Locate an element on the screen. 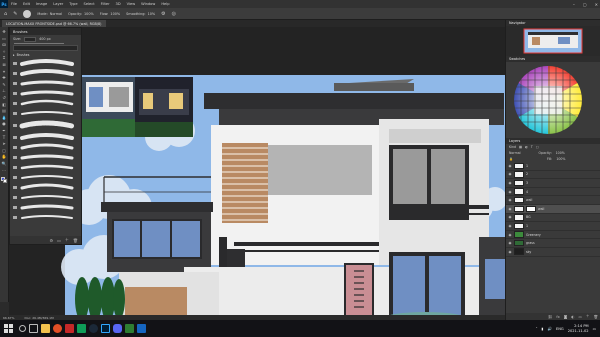 The height and width of the screenshot is (337, 600). dodge-tool-icon: ● is located at coordinates (4, 124).